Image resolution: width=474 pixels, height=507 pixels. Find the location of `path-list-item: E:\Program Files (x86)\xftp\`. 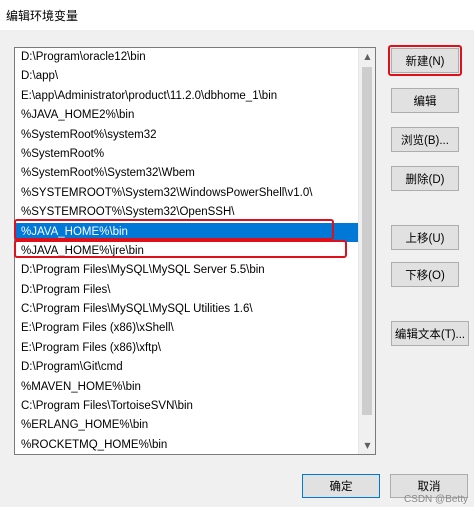

path-list-item: E:\Program Files (x86)\xftp\ is located at coordinates (187, 348).